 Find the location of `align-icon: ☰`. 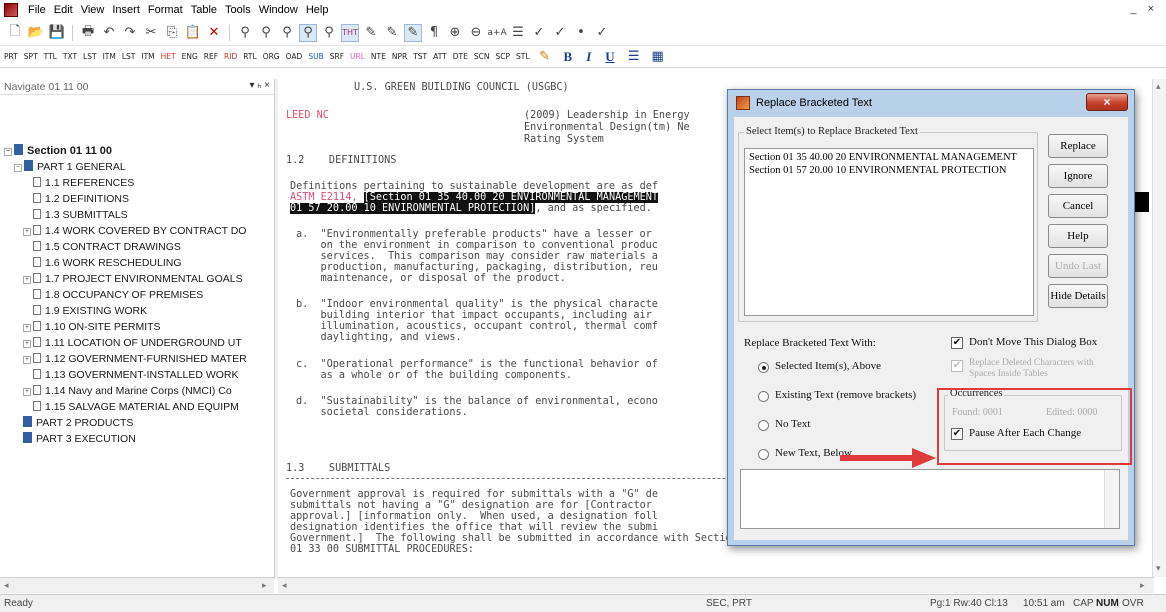

align-icon: ☰ is located at coordinates (634, 57).